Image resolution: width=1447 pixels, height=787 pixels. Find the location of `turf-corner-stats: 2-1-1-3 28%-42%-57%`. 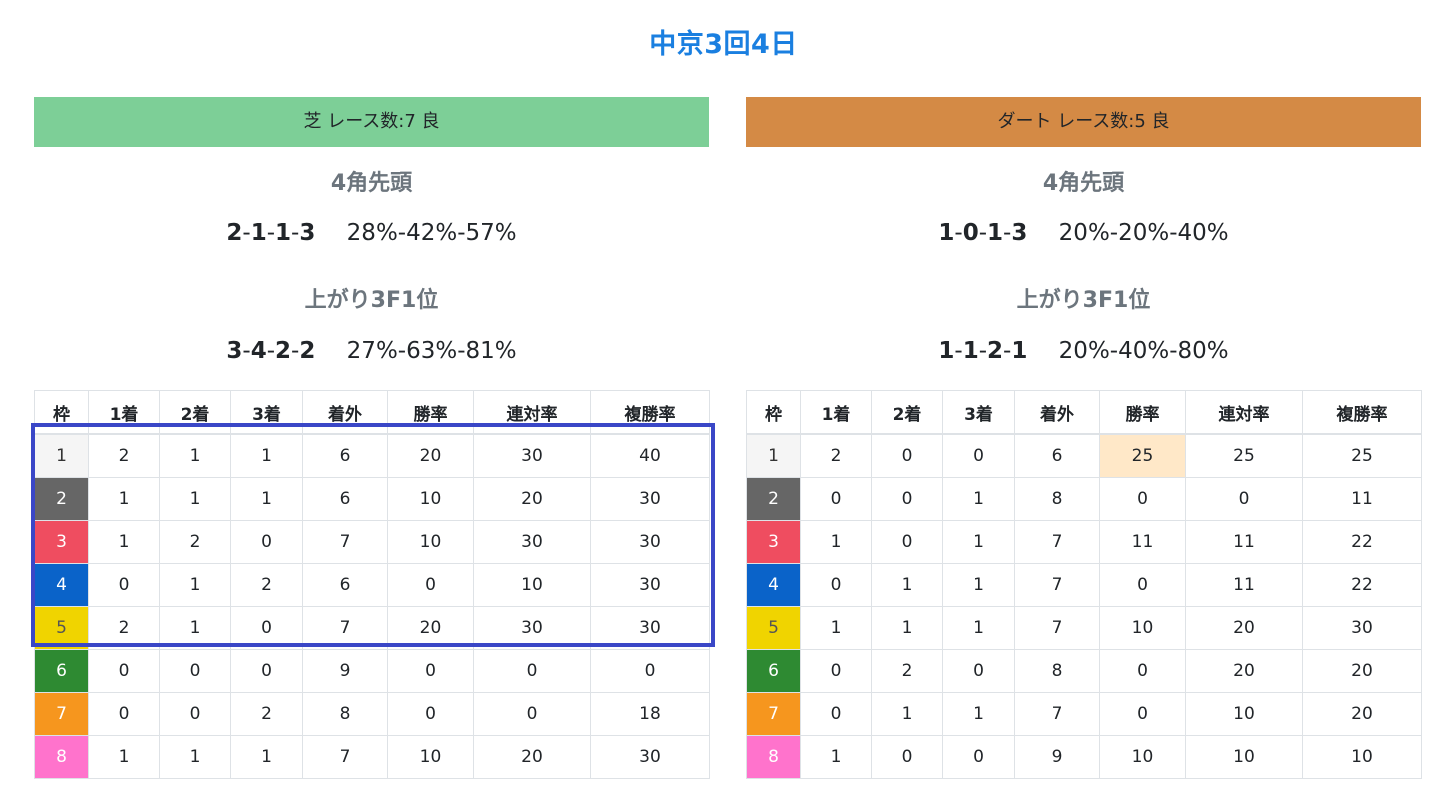

turf-corner-stats: 2-1-1-3 28%-42%-57% is located at coordinates (371, 233).